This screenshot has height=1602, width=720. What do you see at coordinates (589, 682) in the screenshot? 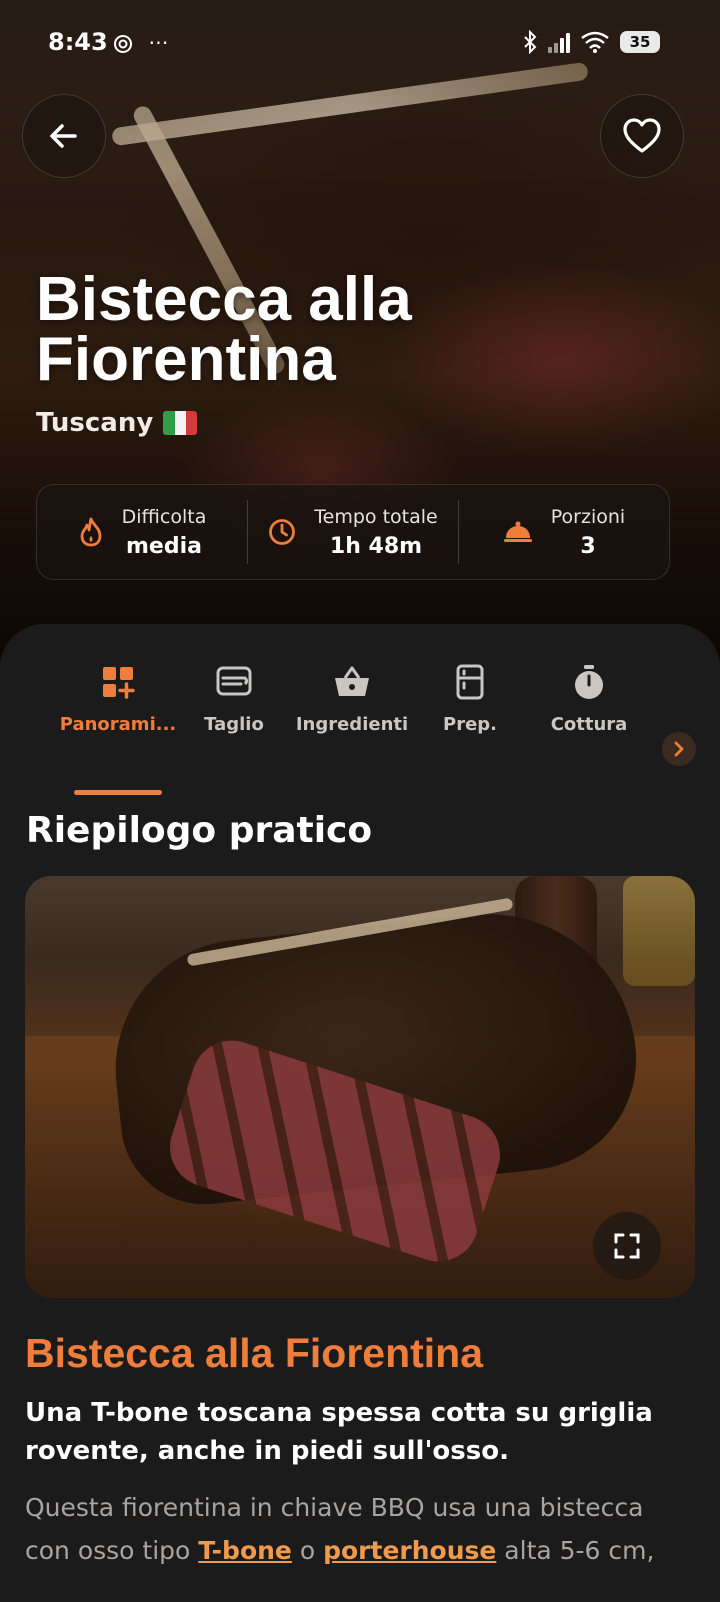
I see `timer-icon` at bounding box center [589, 682].